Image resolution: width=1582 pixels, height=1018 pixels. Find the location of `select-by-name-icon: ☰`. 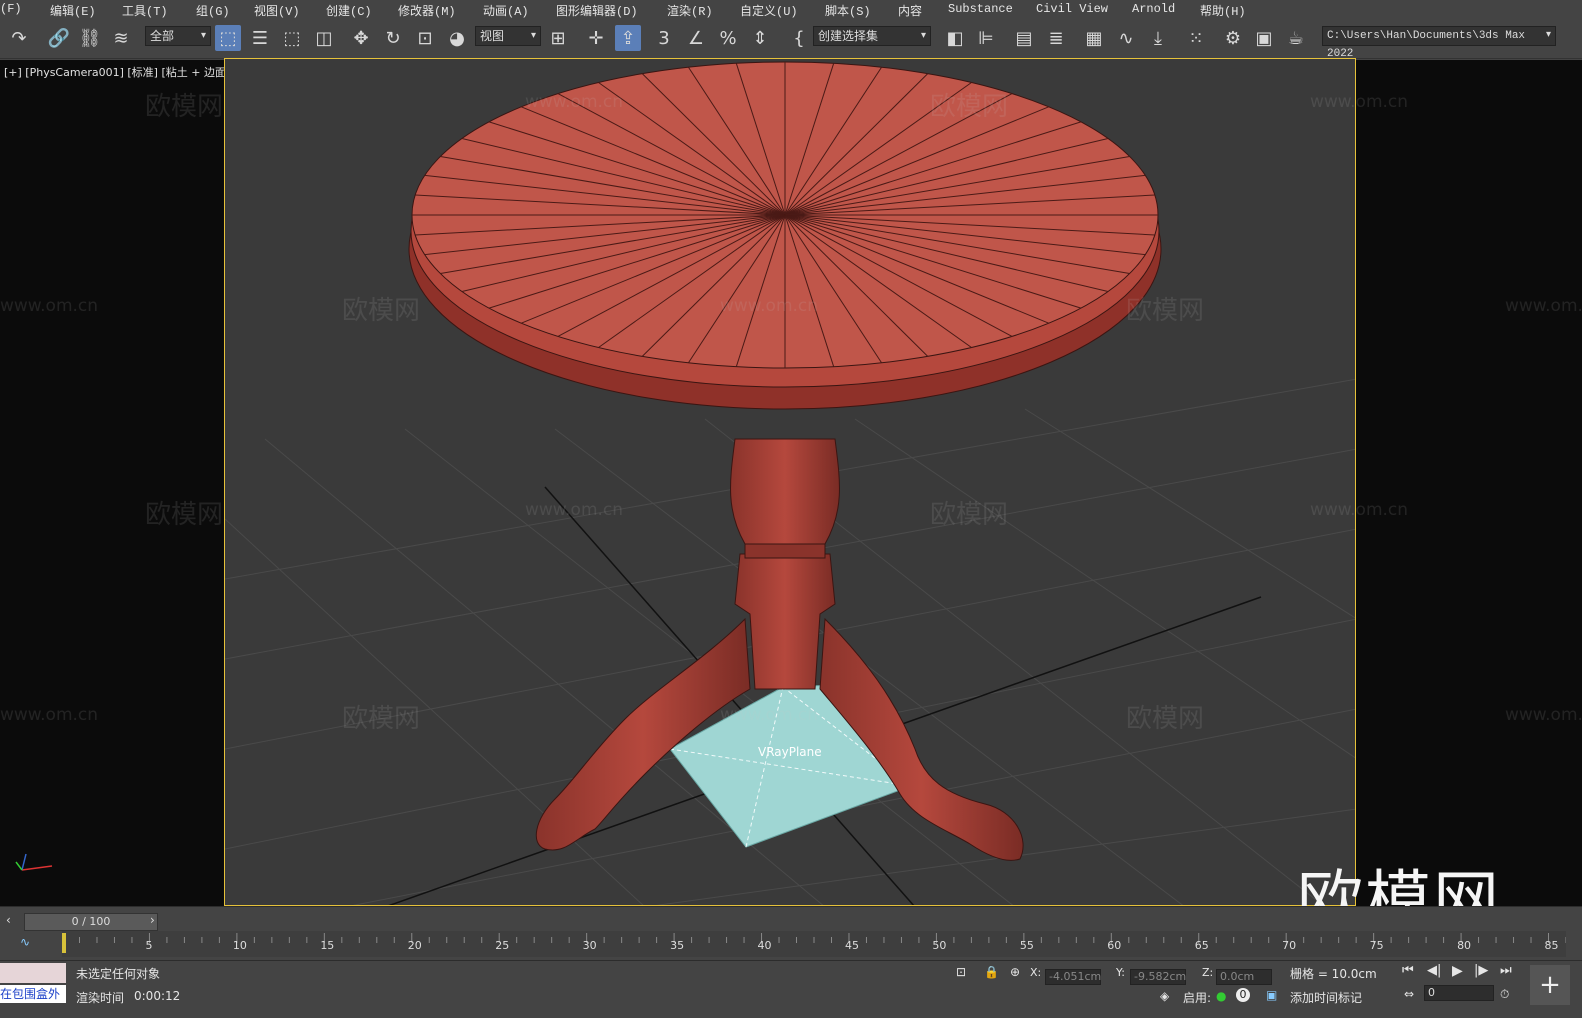

select-by-name-icon: ☰ is located at coordinates (260, 38).